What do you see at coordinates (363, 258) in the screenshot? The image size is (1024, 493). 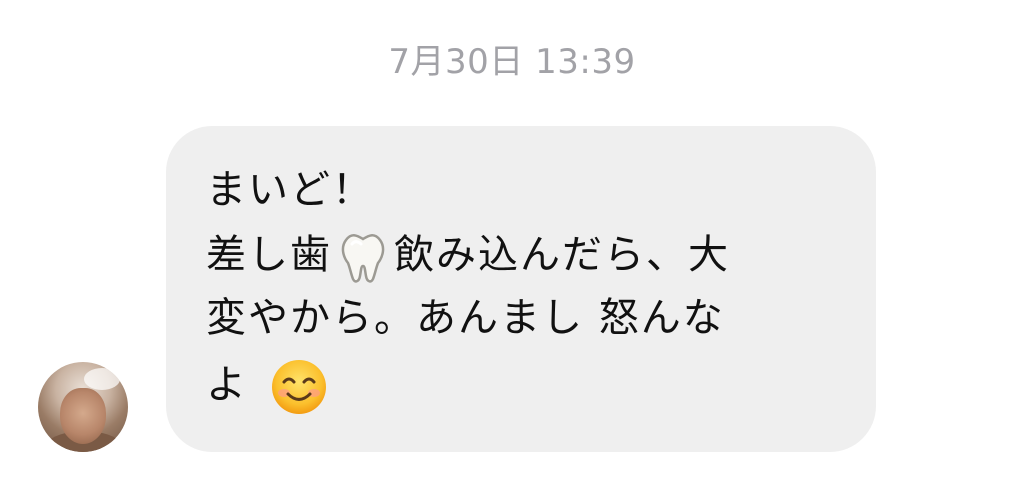 I see `tooth-icon` at bounding box center [363, 258].